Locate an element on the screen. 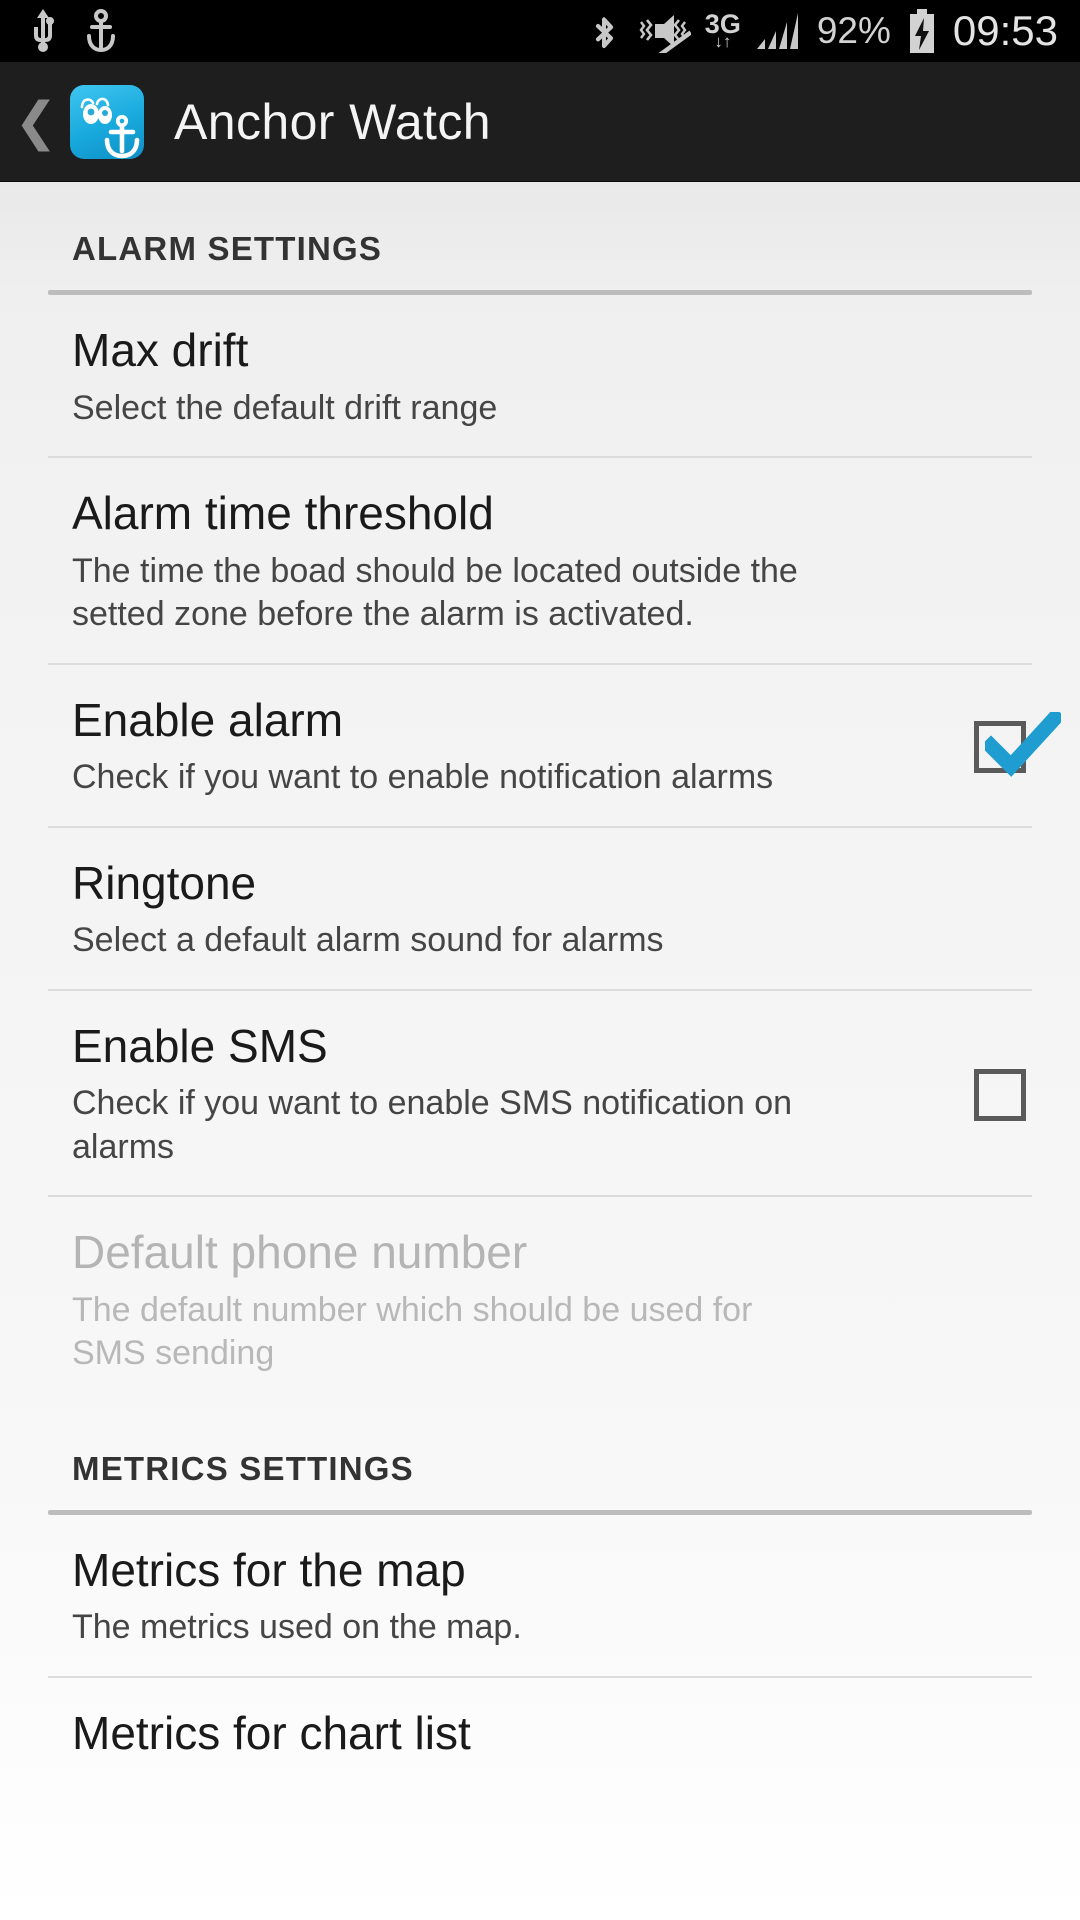  clock-label: 09:53 is located at coordinates (1005, 30).